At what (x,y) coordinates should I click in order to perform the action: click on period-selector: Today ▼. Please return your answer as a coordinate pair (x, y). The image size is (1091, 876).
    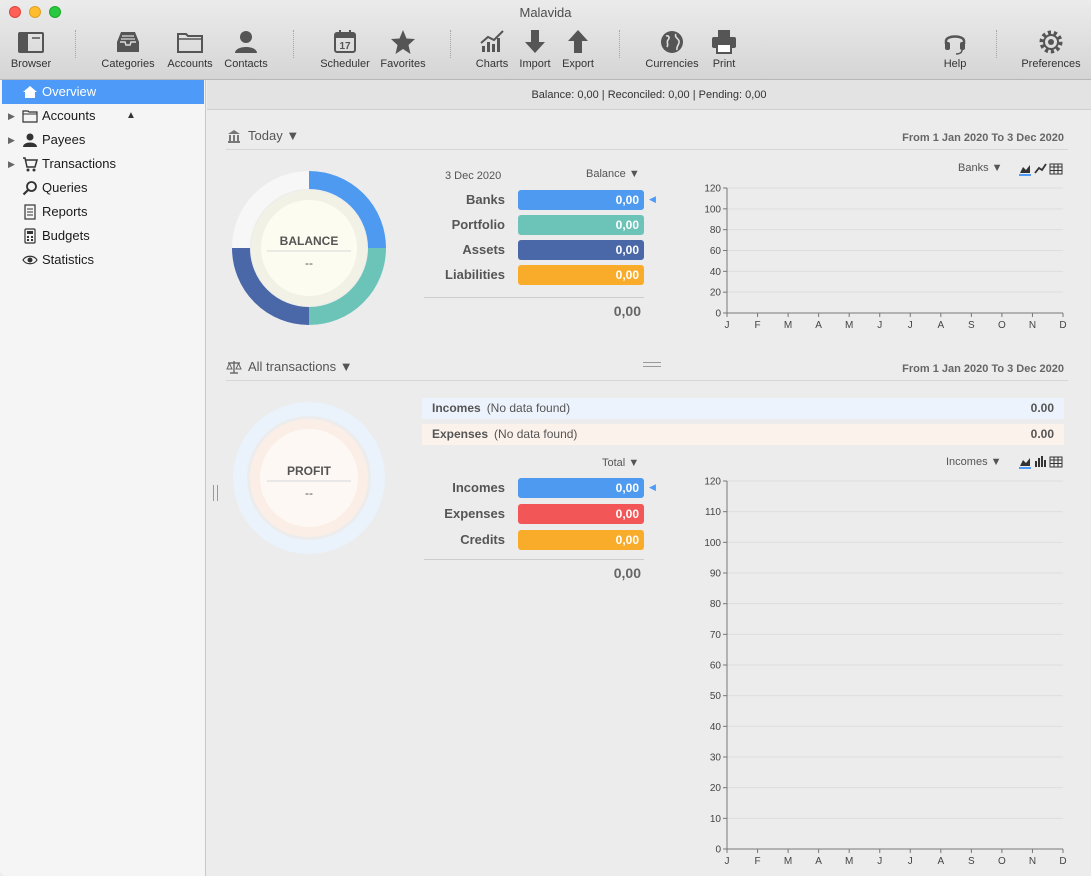
    Looking at the image, I should click on (273, 135).